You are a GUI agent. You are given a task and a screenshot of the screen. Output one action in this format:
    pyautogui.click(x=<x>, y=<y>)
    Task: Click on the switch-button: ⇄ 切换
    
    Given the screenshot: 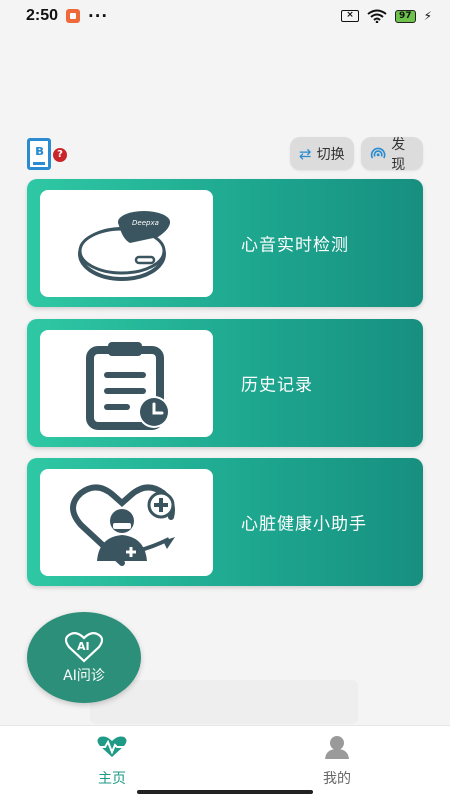 What is the action you would take?
    pyautogui.click(x=322, y=153)
    